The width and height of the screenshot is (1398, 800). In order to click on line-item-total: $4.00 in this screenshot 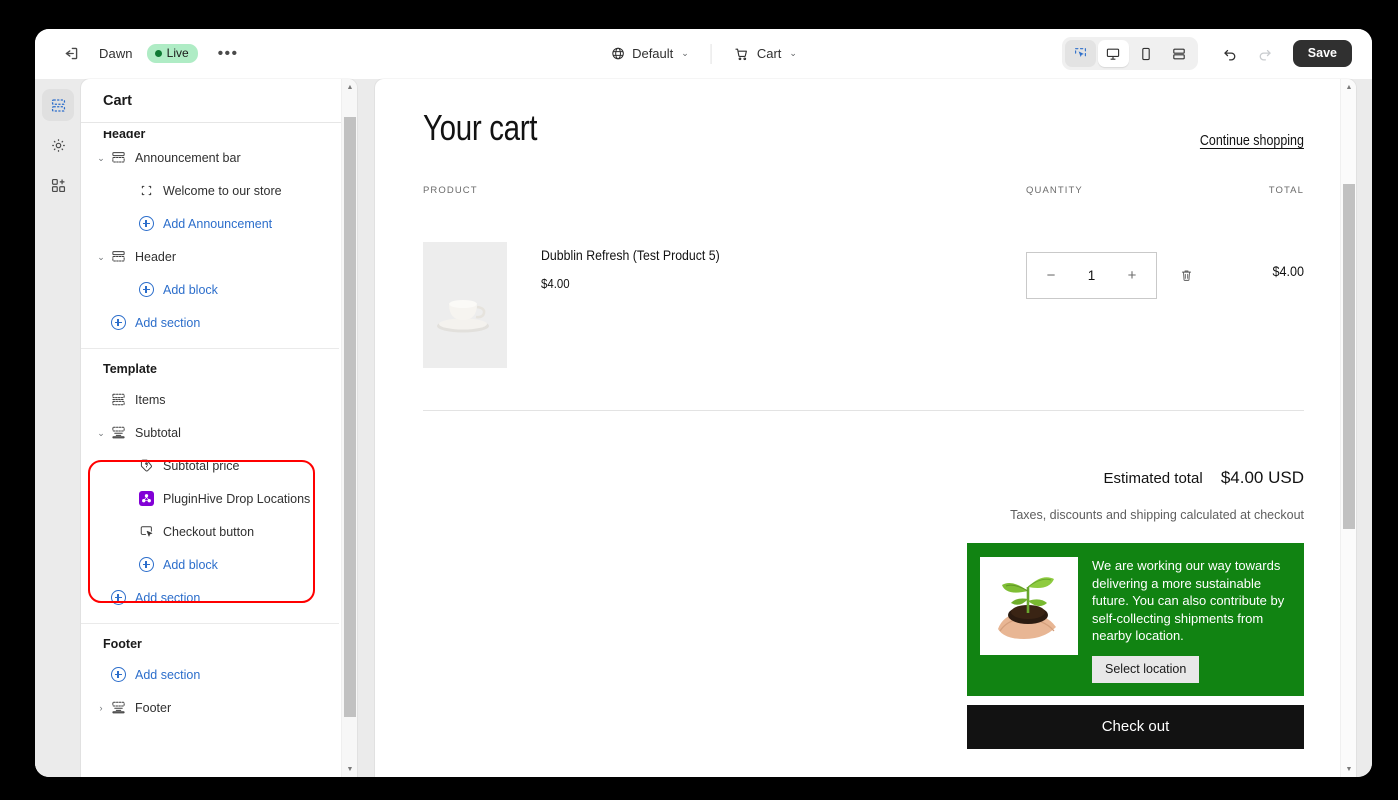, I will do `click(1288, 271)`.